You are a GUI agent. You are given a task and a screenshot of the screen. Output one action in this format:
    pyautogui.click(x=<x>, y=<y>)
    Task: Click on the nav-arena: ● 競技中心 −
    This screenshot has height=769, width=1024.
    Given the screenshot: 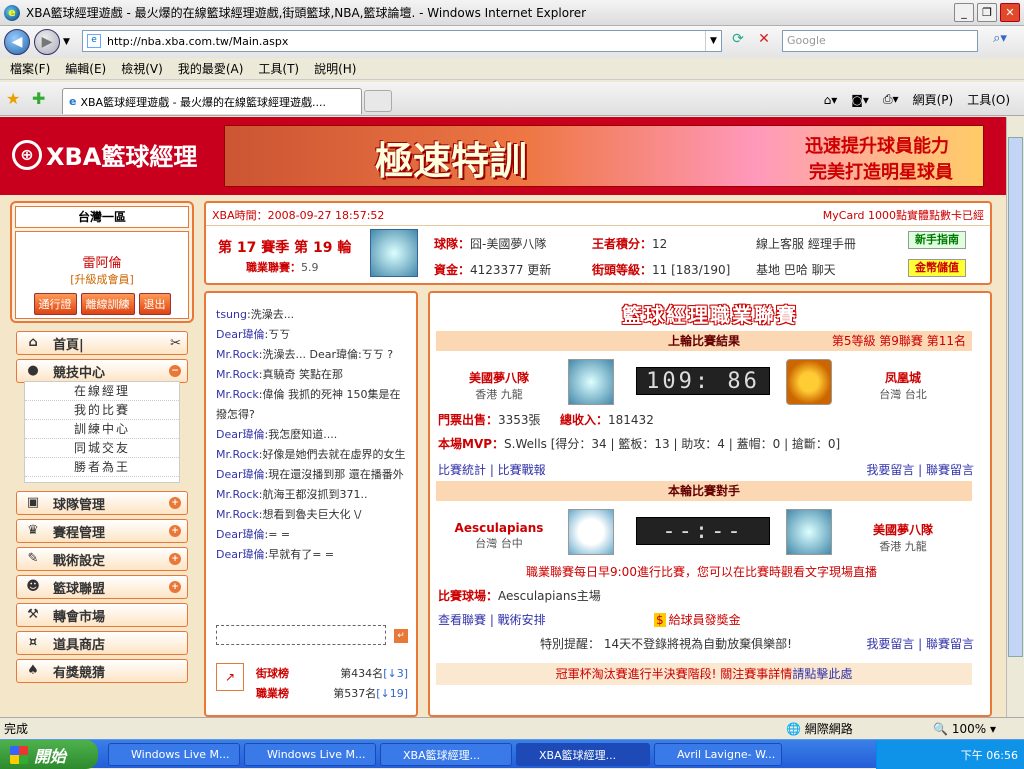 What is the action you would take?
    pyautogui.click(x=102, y=371)
    